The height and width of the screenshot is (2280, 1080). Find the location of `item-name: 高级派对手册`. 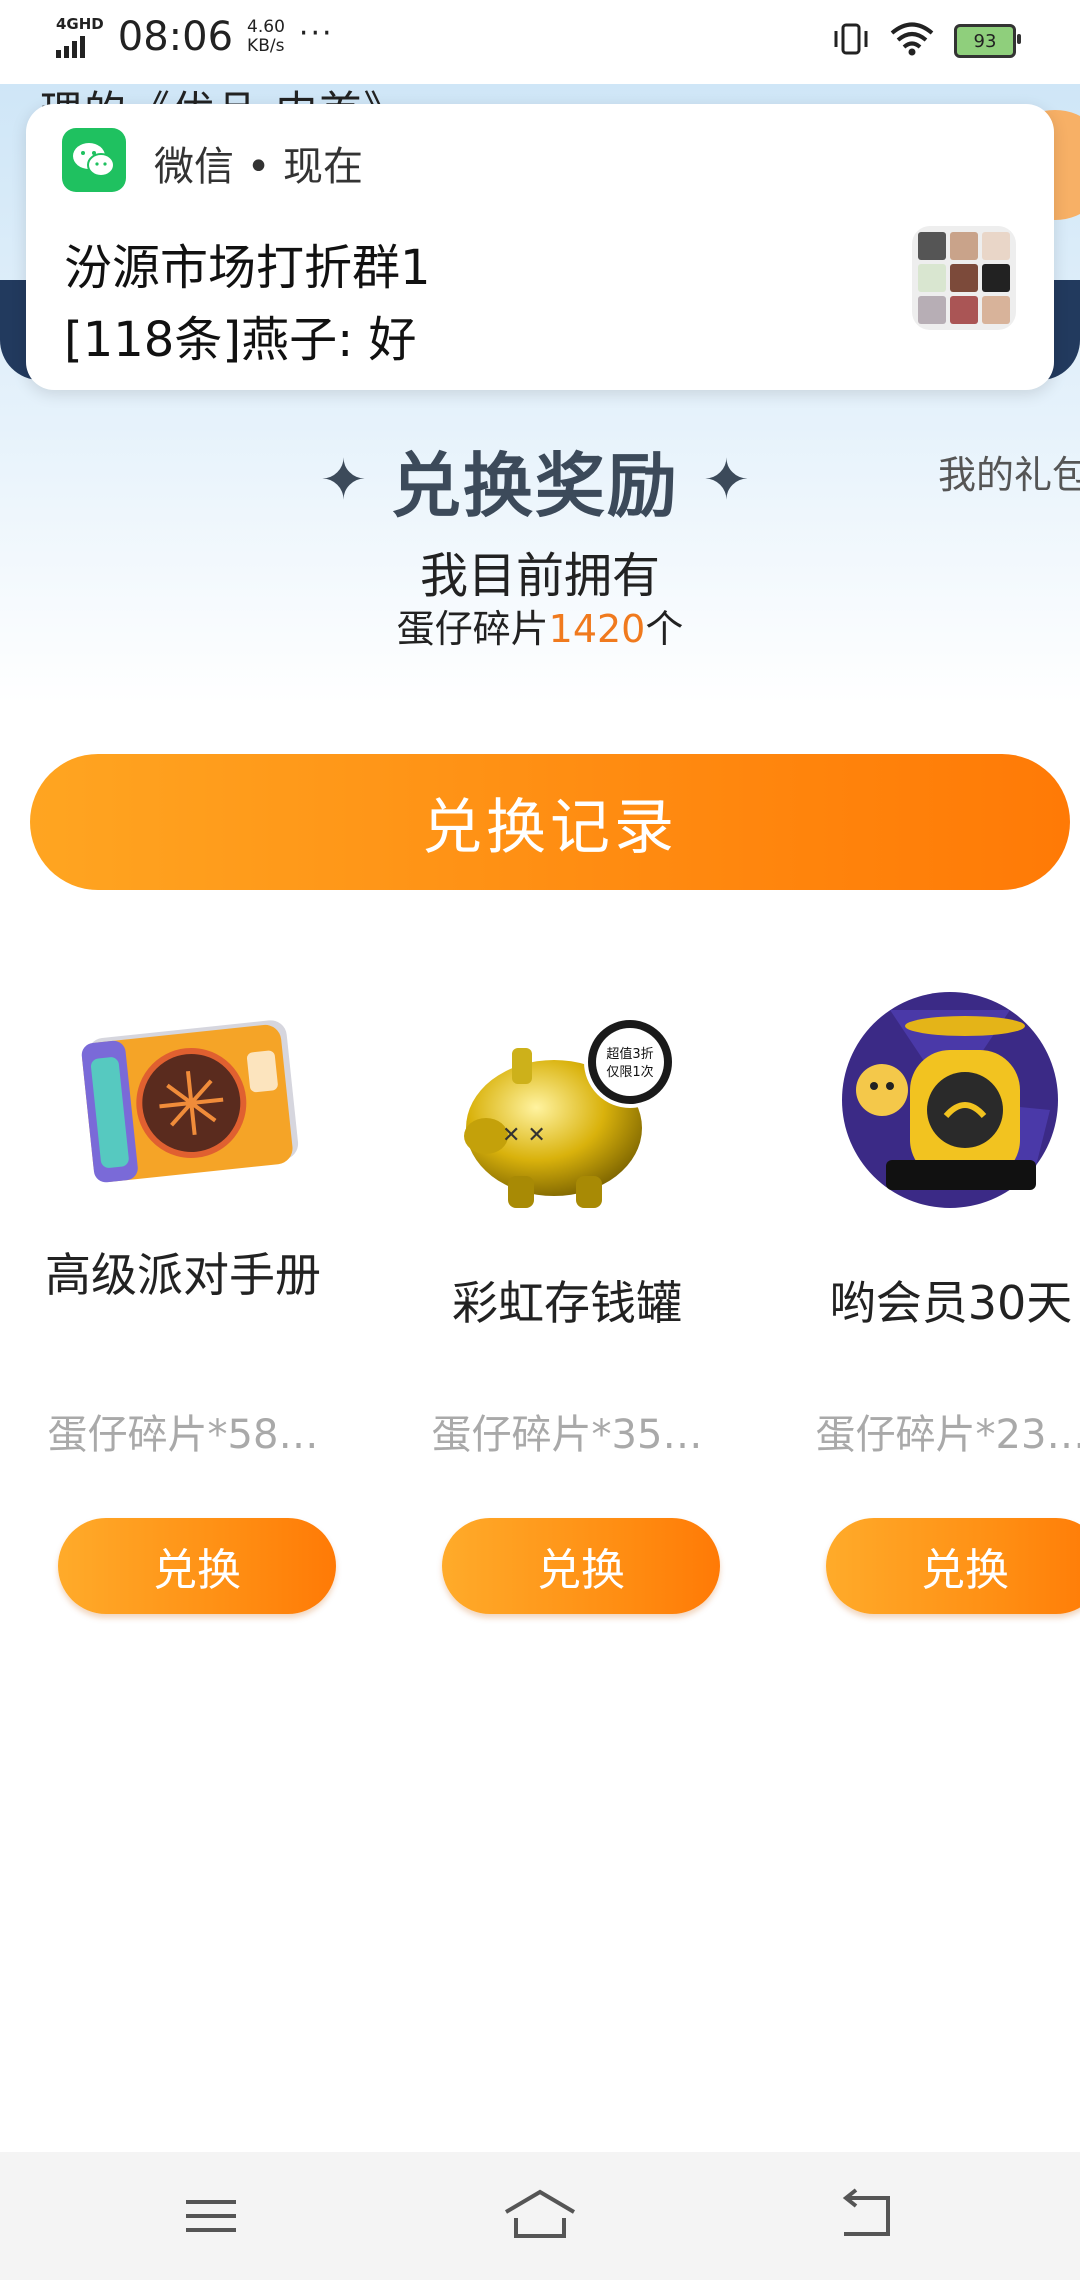

item-name: 高级派对手册 is located at coordinates (183, 1275).